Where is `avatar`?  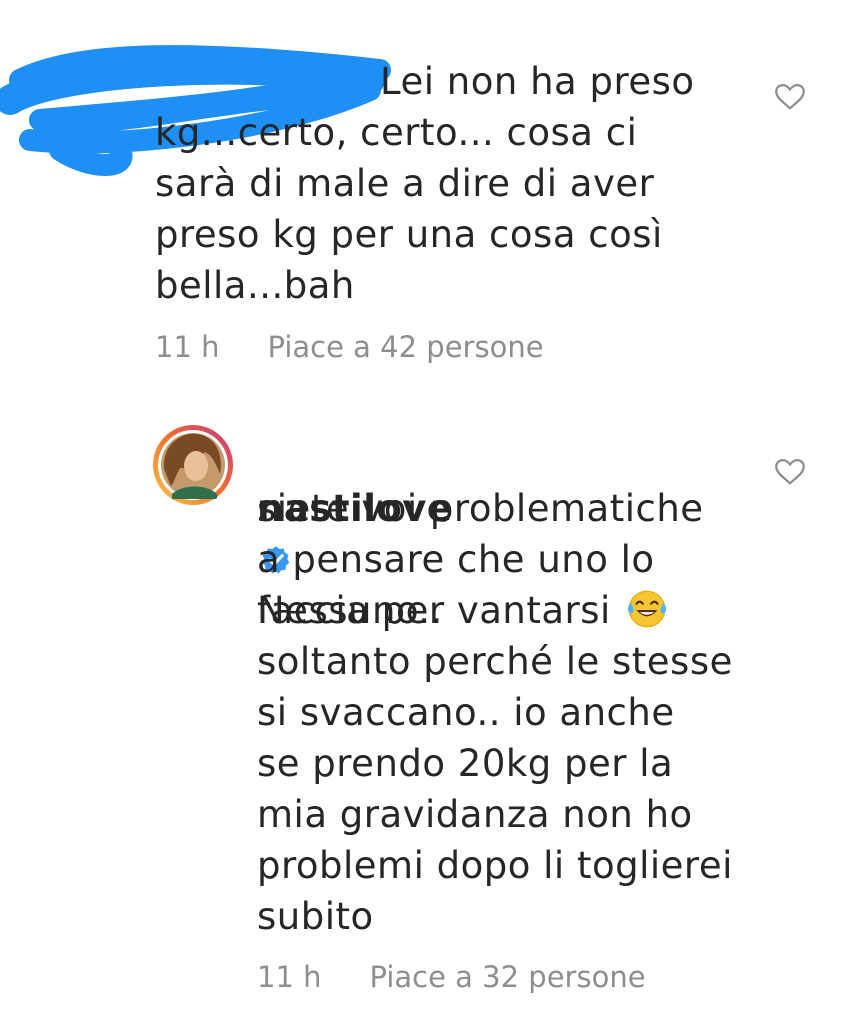
avatar is located at coordinates (193, 465).